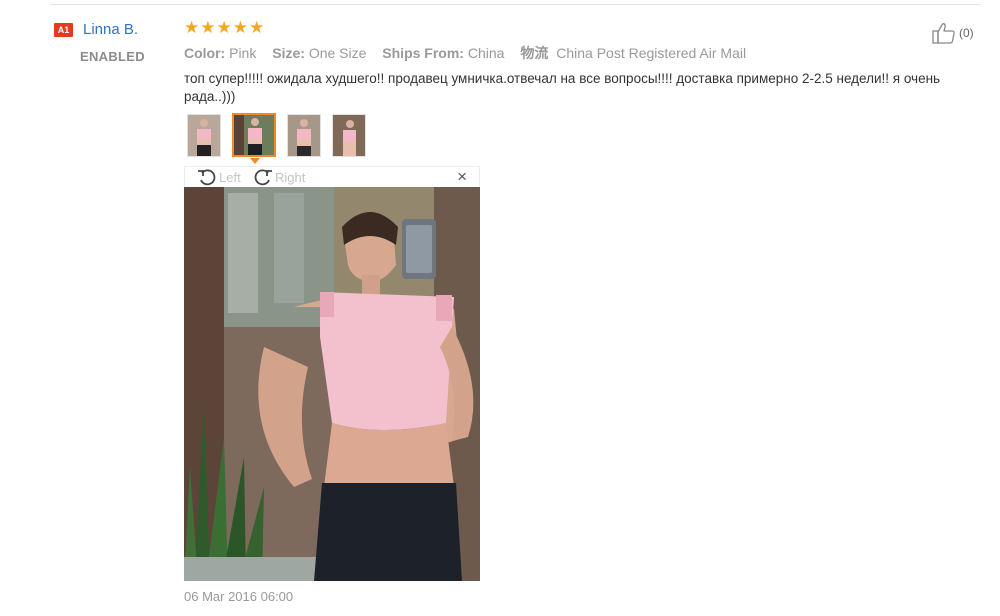 The image size is (1000, 616). Describe the element at coordinates (290, 177) in the screenshot. I see `rotate-right-label: Right` at that location.